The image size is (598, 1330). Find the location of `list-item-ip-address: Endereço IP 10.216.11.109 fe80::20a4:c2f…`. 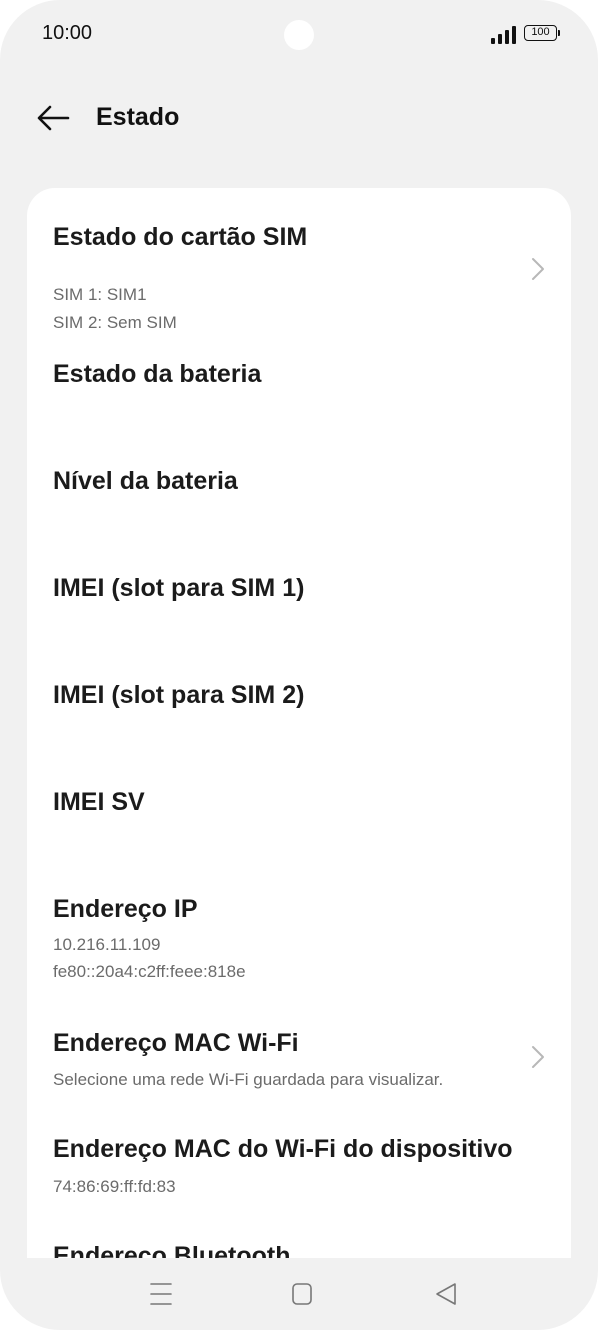

list-item-ip-address: Endereço IP 10.216.11.109 fe80::20a4:c2f… is located at coordinates (299, 940).